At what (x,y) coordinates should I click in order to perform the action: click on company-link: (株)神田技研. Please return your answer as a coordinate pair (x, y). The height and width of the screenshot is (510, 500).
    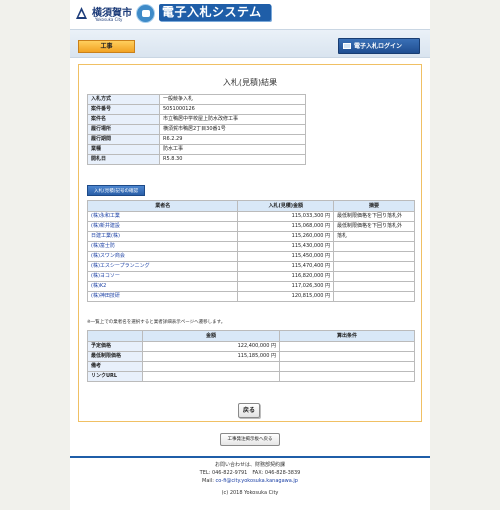
    Looking at the image, I should click on (162, 296).